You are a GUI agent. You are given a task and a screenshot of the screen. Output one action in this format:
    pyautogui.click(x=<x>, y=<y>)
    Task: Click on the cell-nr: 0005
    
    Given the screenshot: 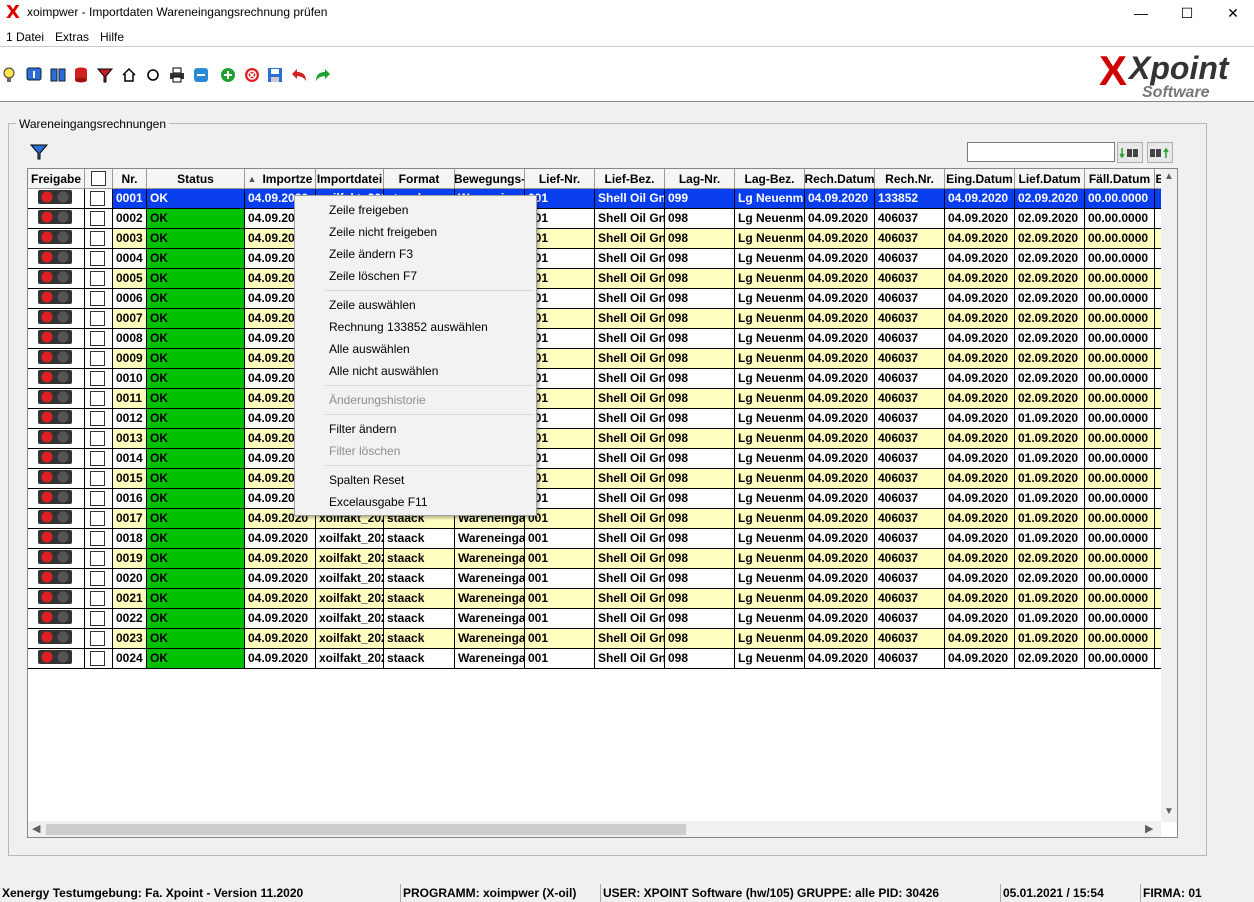 What is the action you would take?
    pyautogui.click(x=130, y=279)
    